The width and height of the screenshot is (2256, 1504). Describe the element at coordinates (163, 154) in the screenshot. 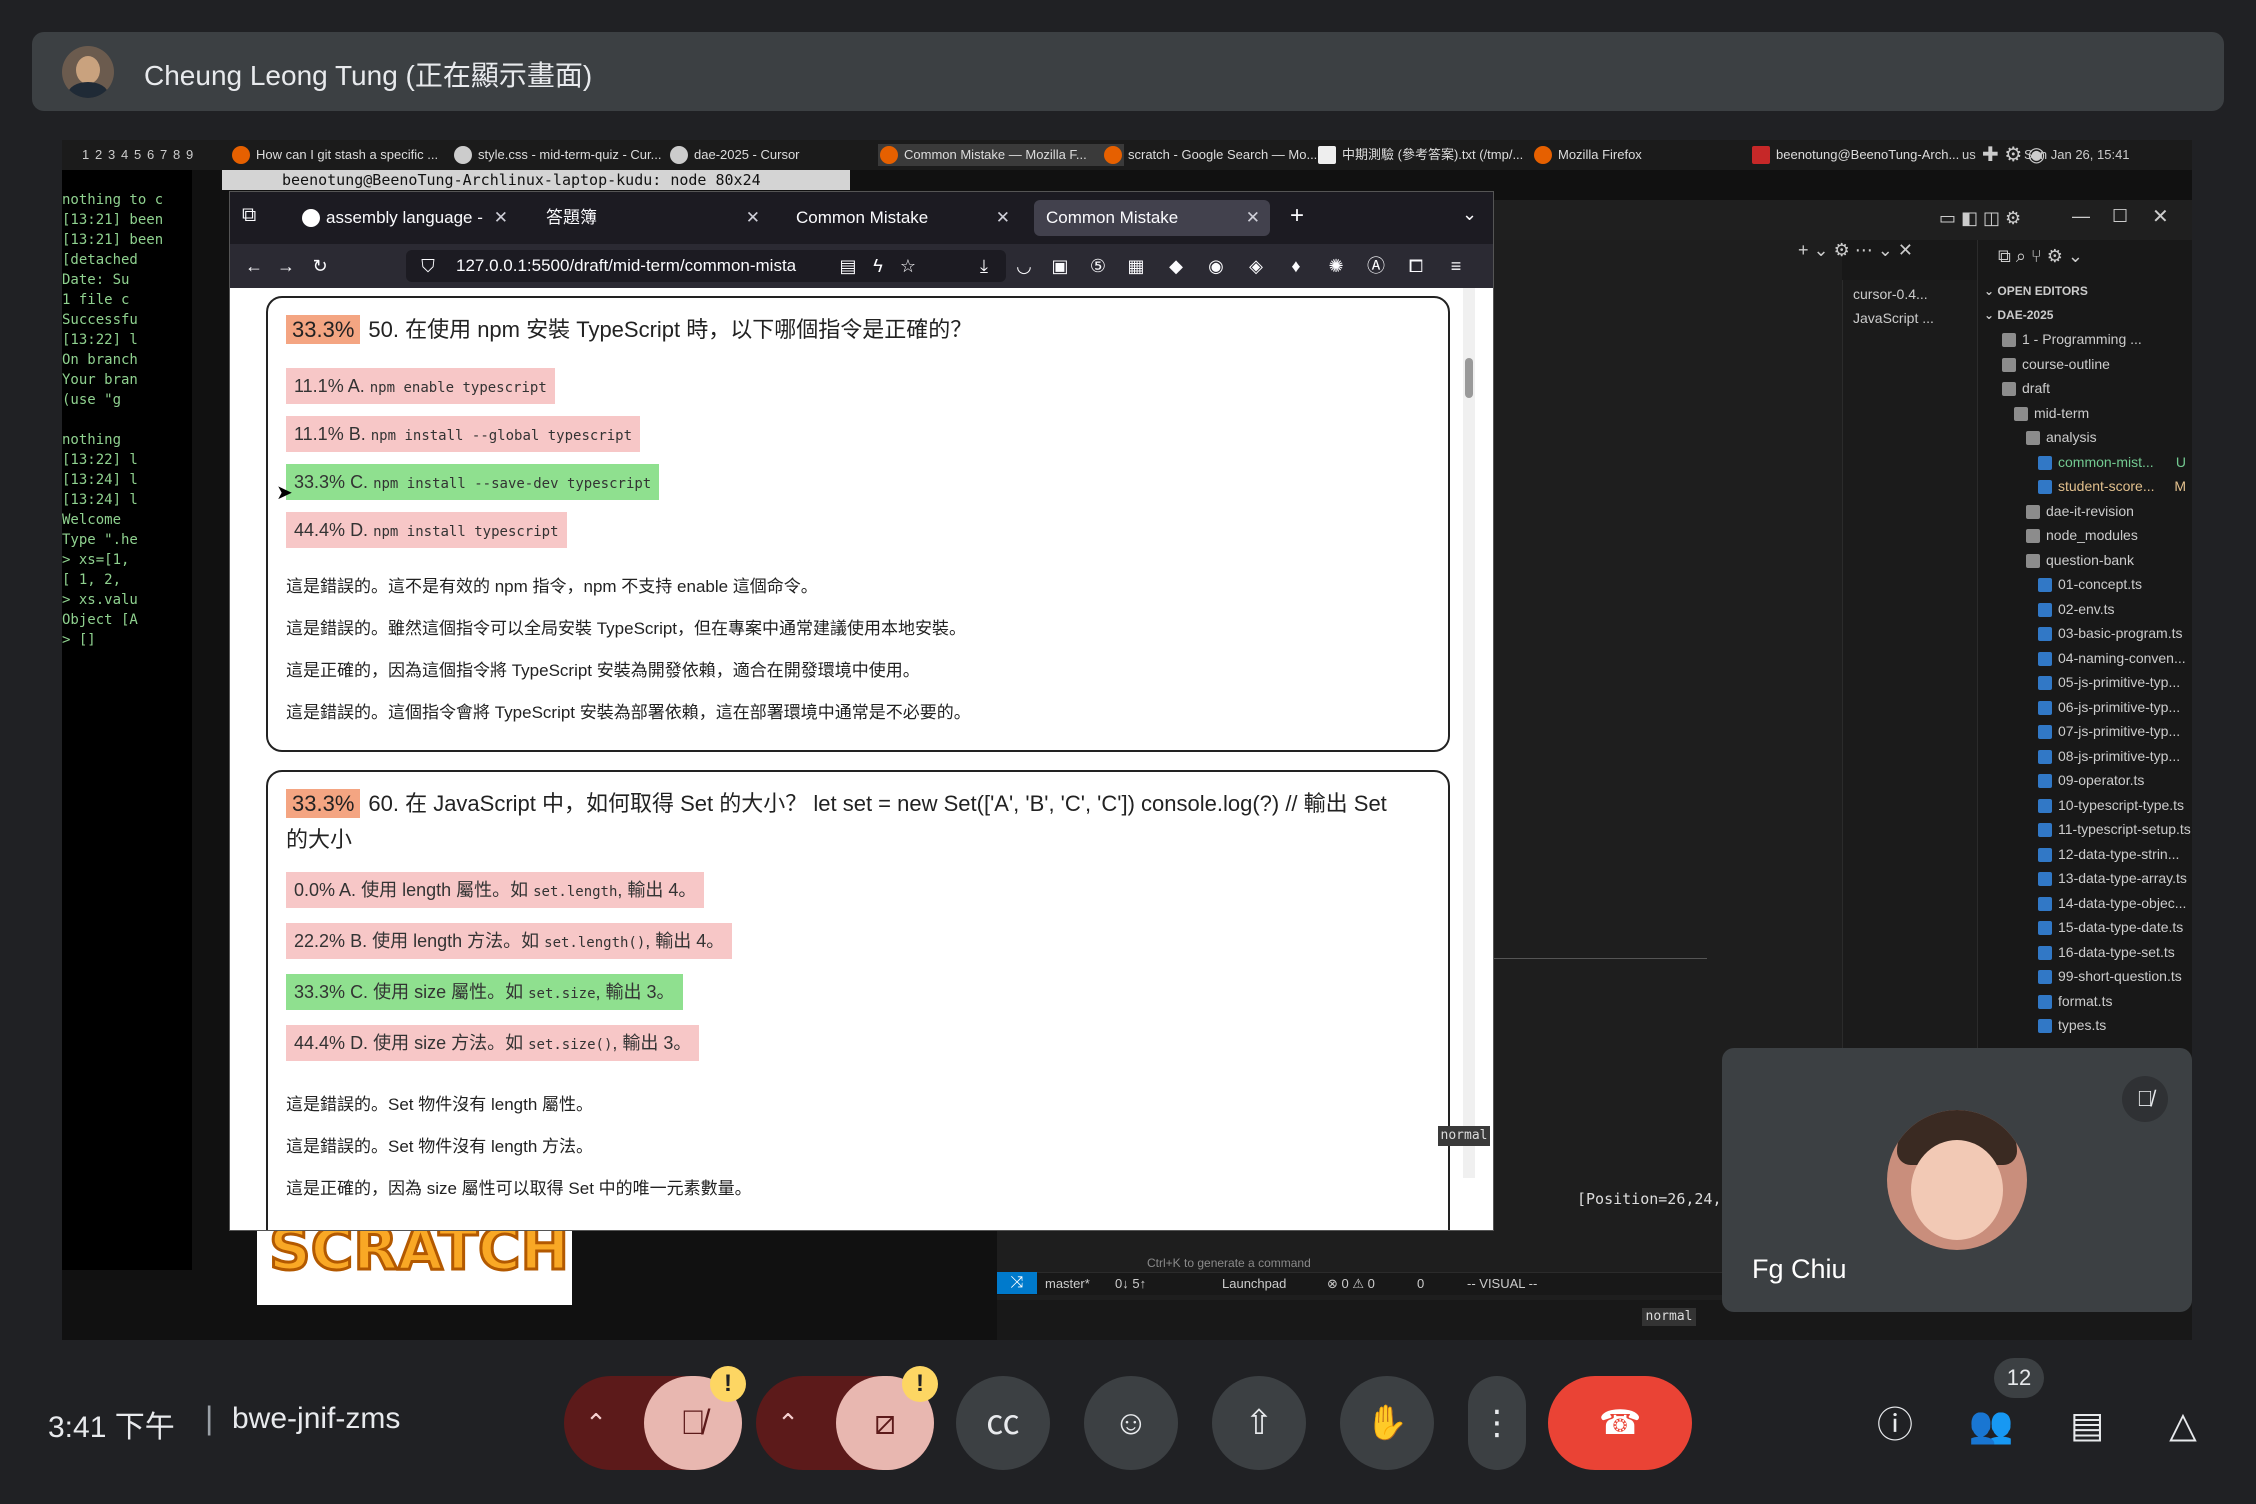

I see `workspace-7: 7` at that location.